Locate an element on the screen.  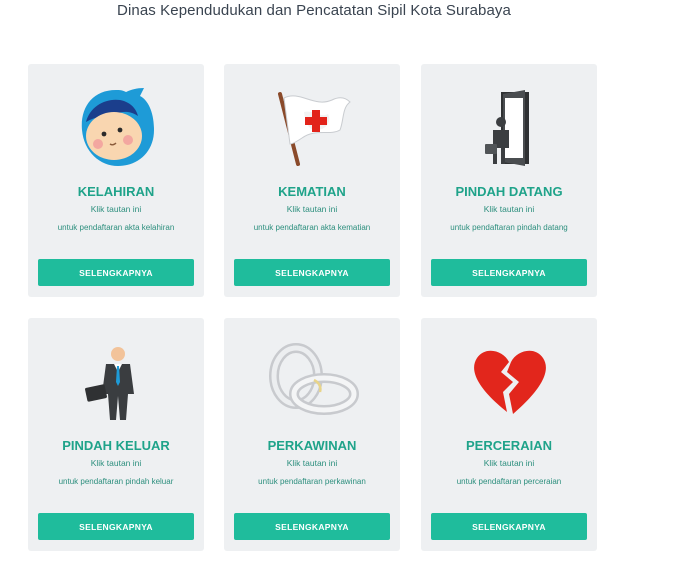
card-title: KELAHIRAN is located at coordinates (116, 191).